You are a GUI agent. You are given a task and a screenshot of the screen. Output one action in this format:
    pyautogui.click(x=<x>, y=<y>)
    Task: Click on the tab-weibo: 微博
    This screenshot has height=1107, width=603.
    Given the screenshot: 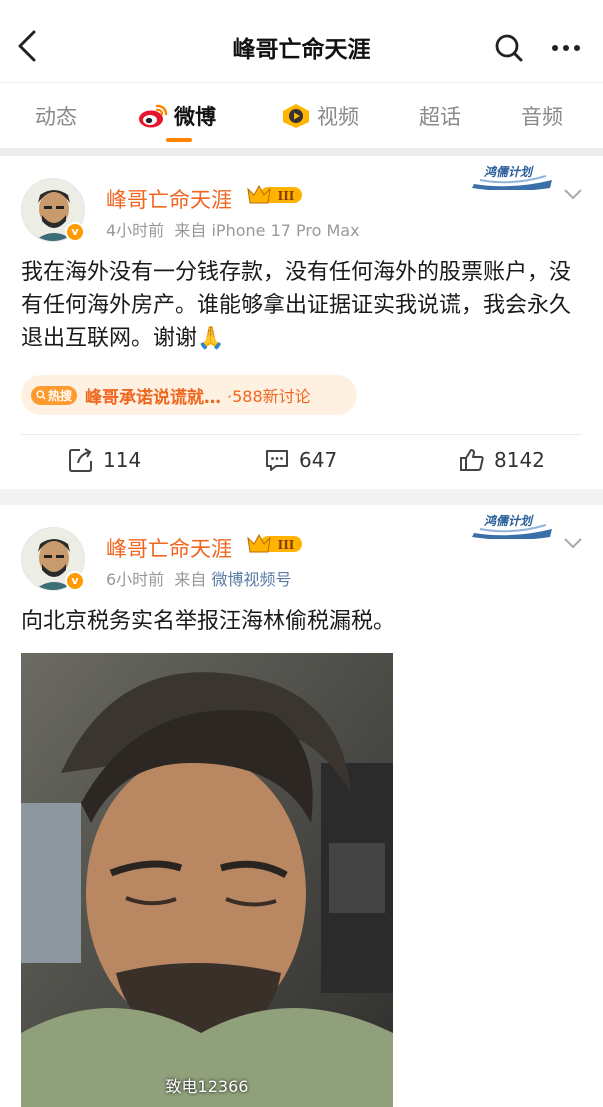 What is the action you would take?
    pyautogui.click(x=177, y=116)
    